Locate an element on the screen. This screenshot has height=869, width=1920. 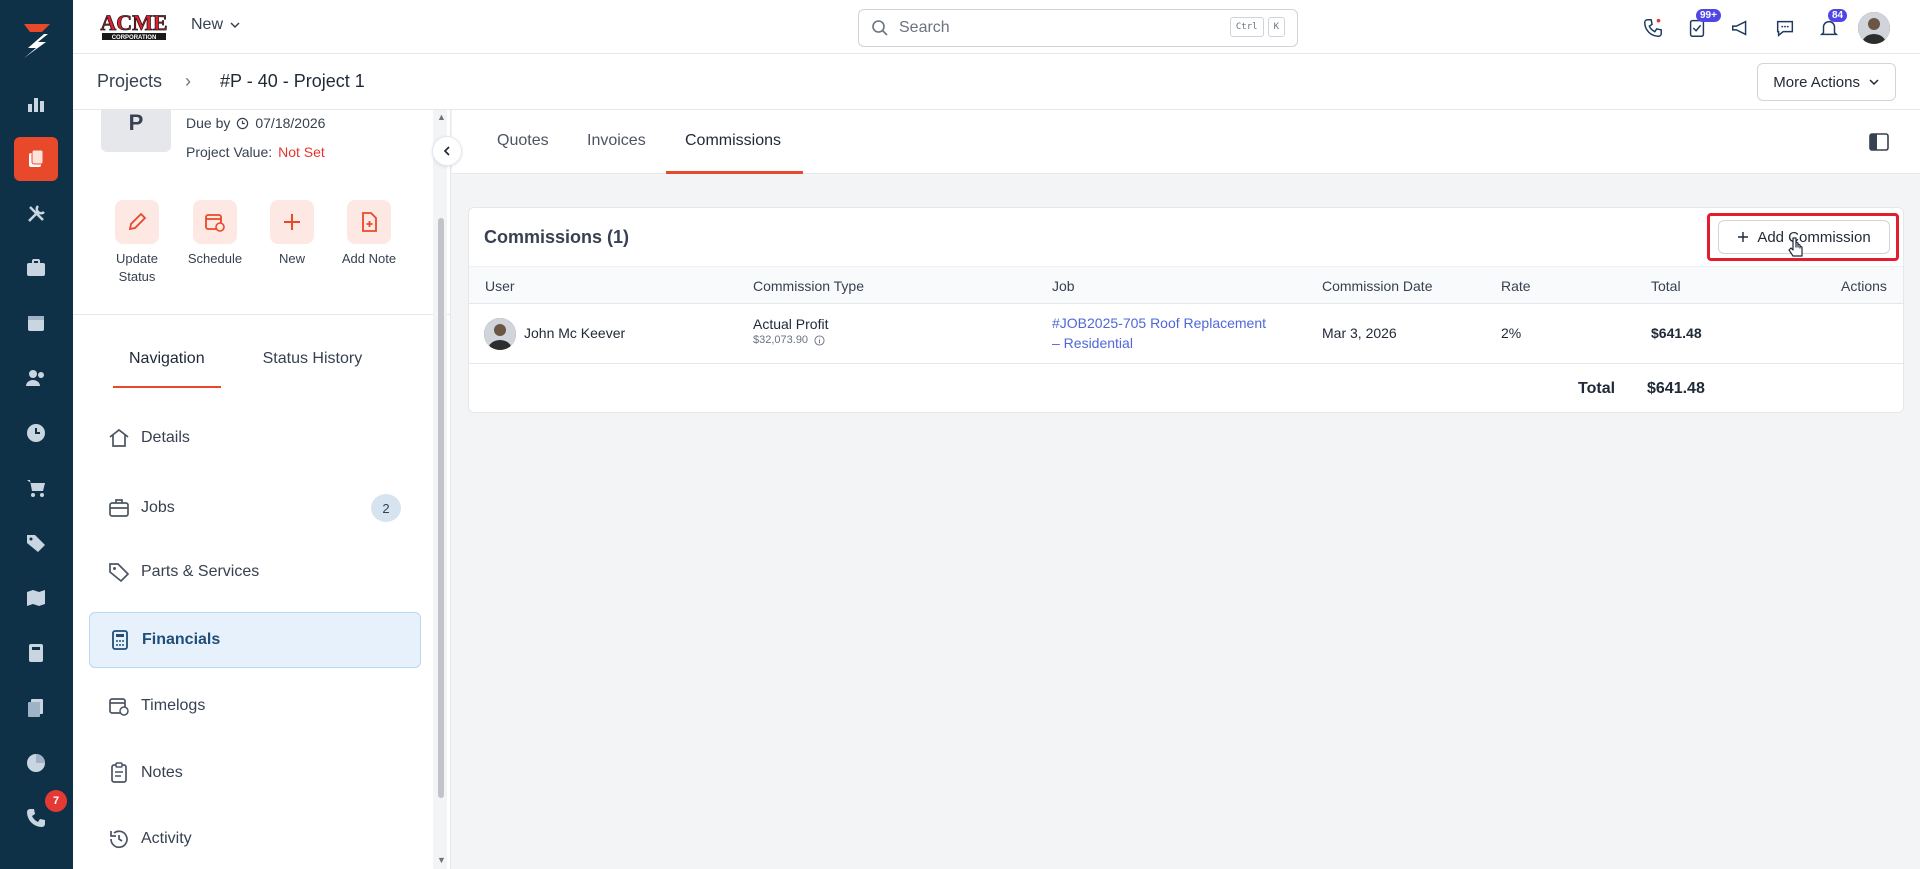
sidebar-item-details: Details is located at coordinates (255, 438).